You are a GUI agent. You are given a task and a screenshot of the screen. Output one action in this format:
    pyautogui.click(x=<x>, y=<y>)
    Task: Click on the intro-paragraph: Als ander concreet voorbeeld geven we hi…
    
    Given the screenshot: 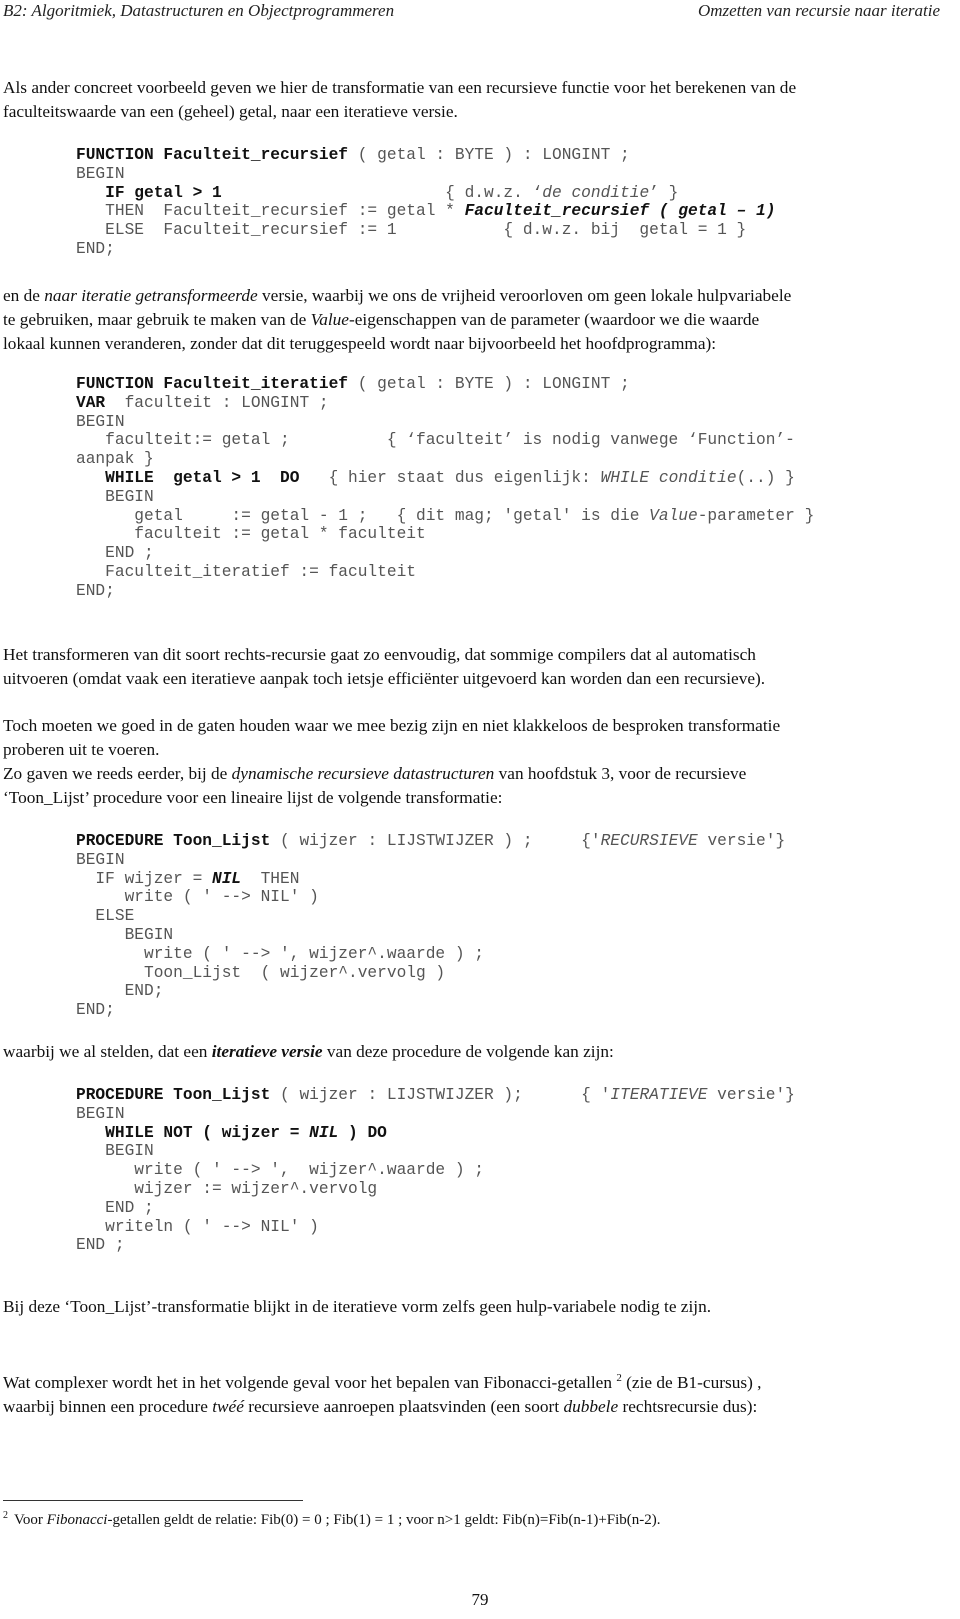 What is the action you would take?
    pyautogui.click(x=478, y=100)
    